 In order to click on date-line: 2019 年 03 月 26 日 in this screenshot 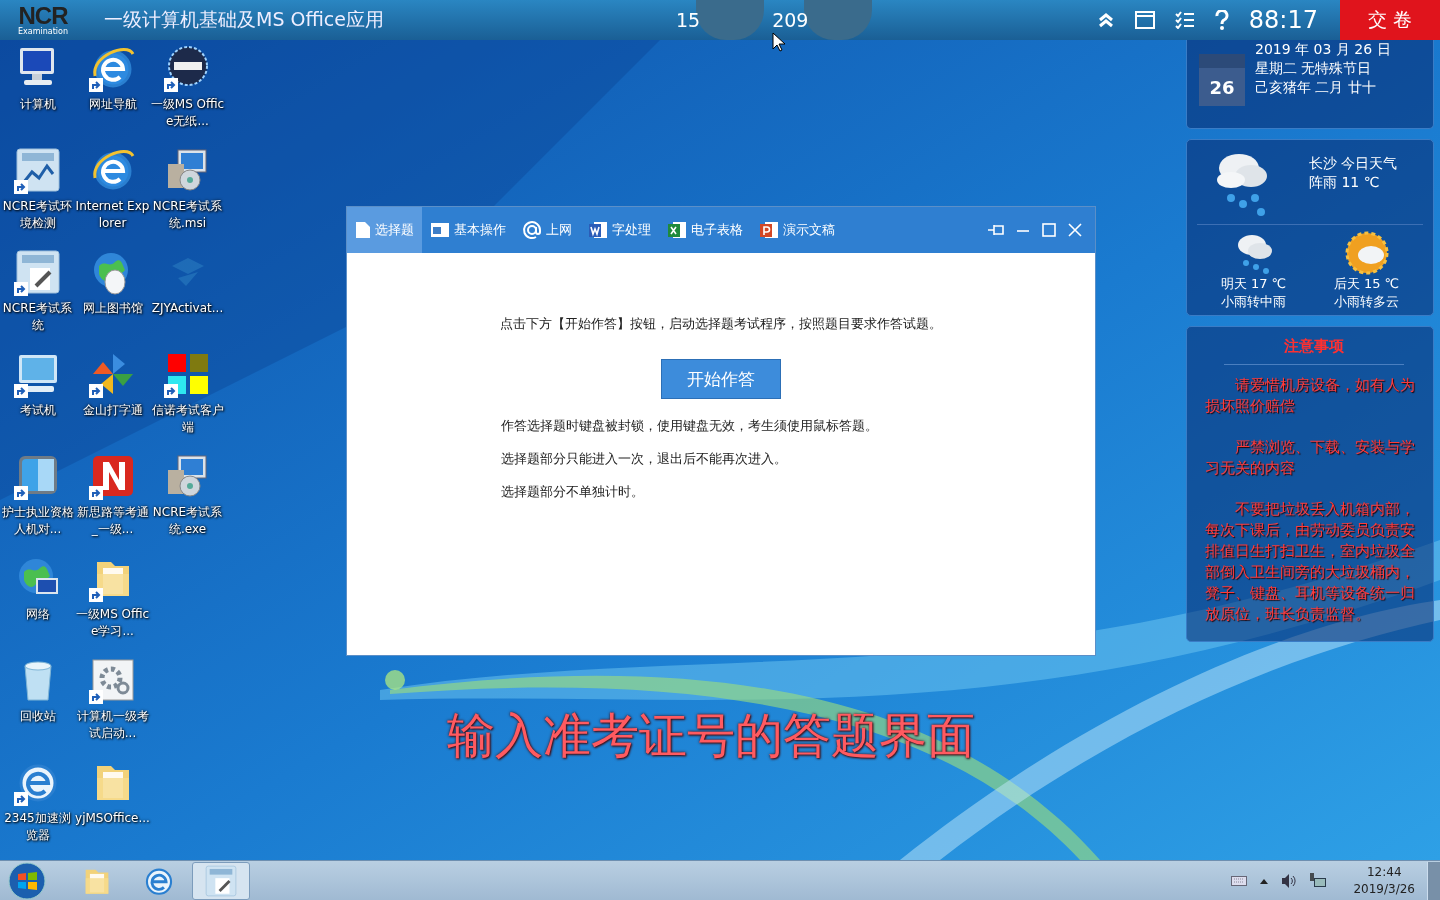, I will do `click(1323, 49)`.